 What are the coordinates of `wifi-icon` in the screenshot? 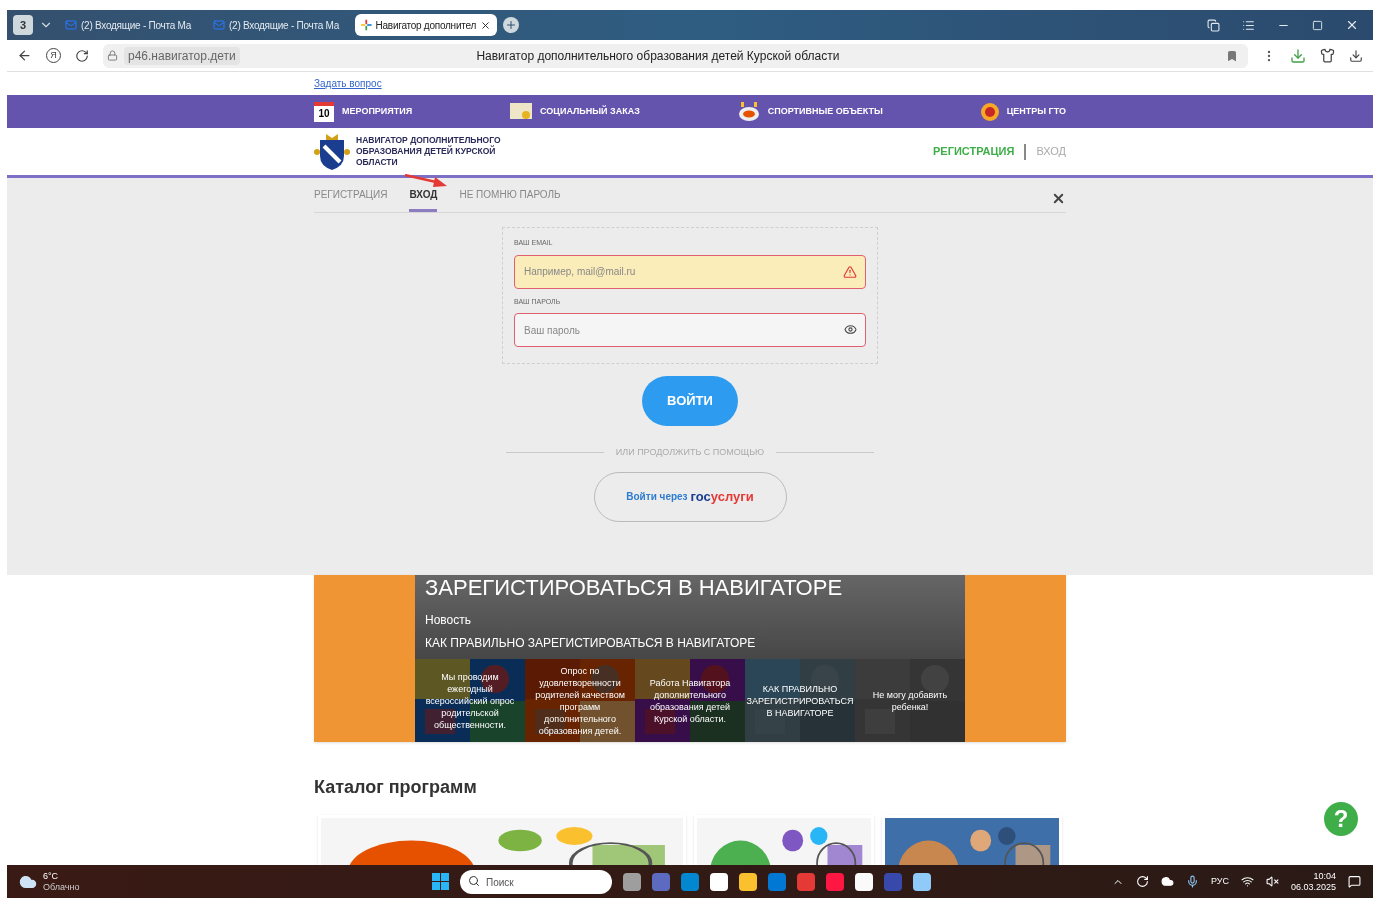 It's located at (1247, 881).